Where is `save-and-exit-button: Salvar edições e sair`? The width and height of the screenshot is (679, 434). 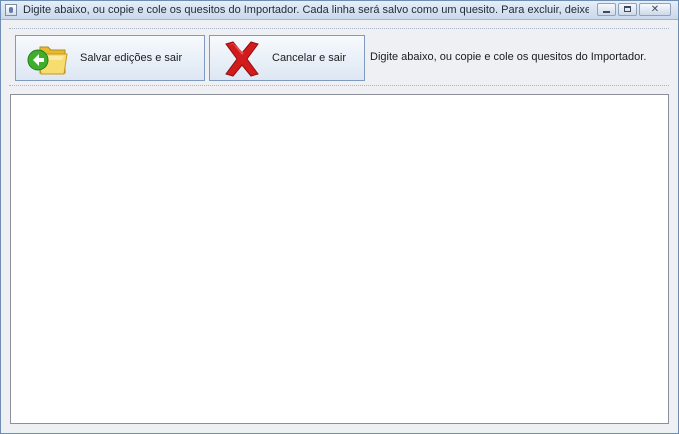
save-and-exit-button: Salvar edições e sair is located at coordinates (110, 58).